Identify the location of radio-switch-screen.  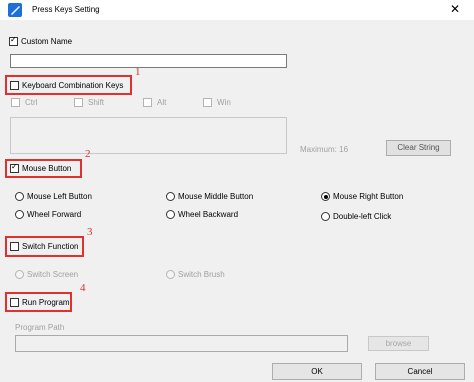
(19, 274).